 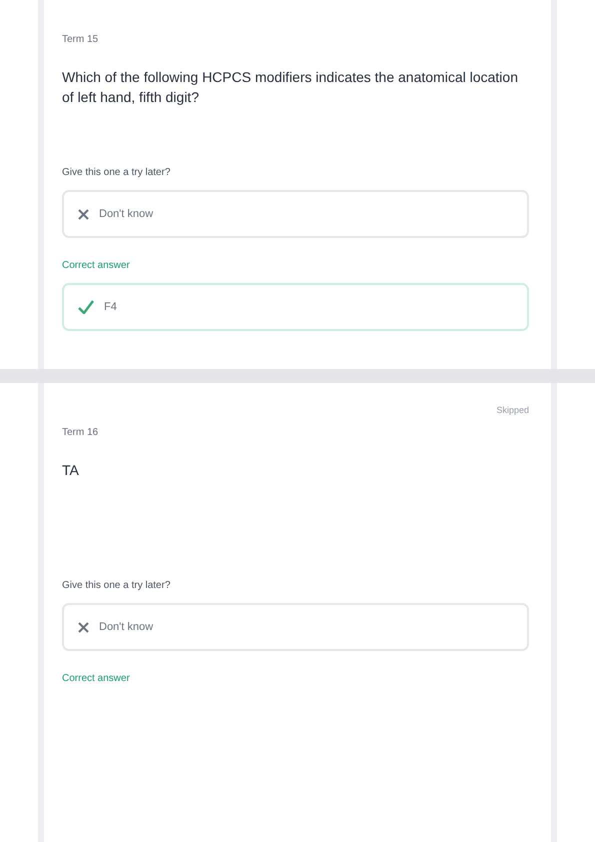 What do you see at coordinates (290, 88) in the screenshot?
I see `question-text: Which of the following HCPCS modifiers indicates the anatomical location of left hand, fifth digit?` at bounding box center [290, 88].